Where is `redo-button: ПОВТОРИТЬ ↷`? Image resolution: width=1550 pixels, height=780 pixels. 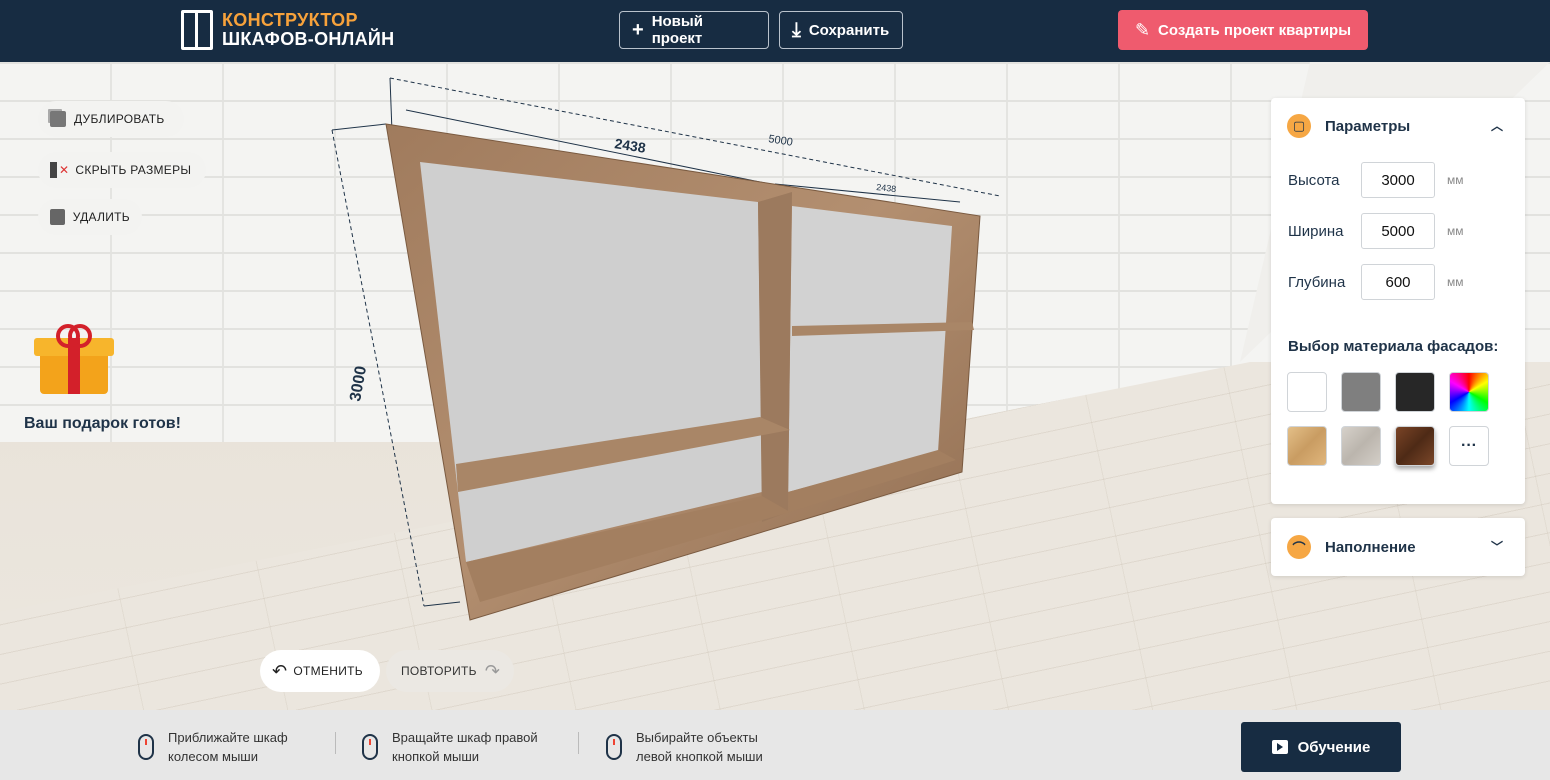 redo-button: ПОВТОРИТЬ ↷ is located at coordinates (450, 671).